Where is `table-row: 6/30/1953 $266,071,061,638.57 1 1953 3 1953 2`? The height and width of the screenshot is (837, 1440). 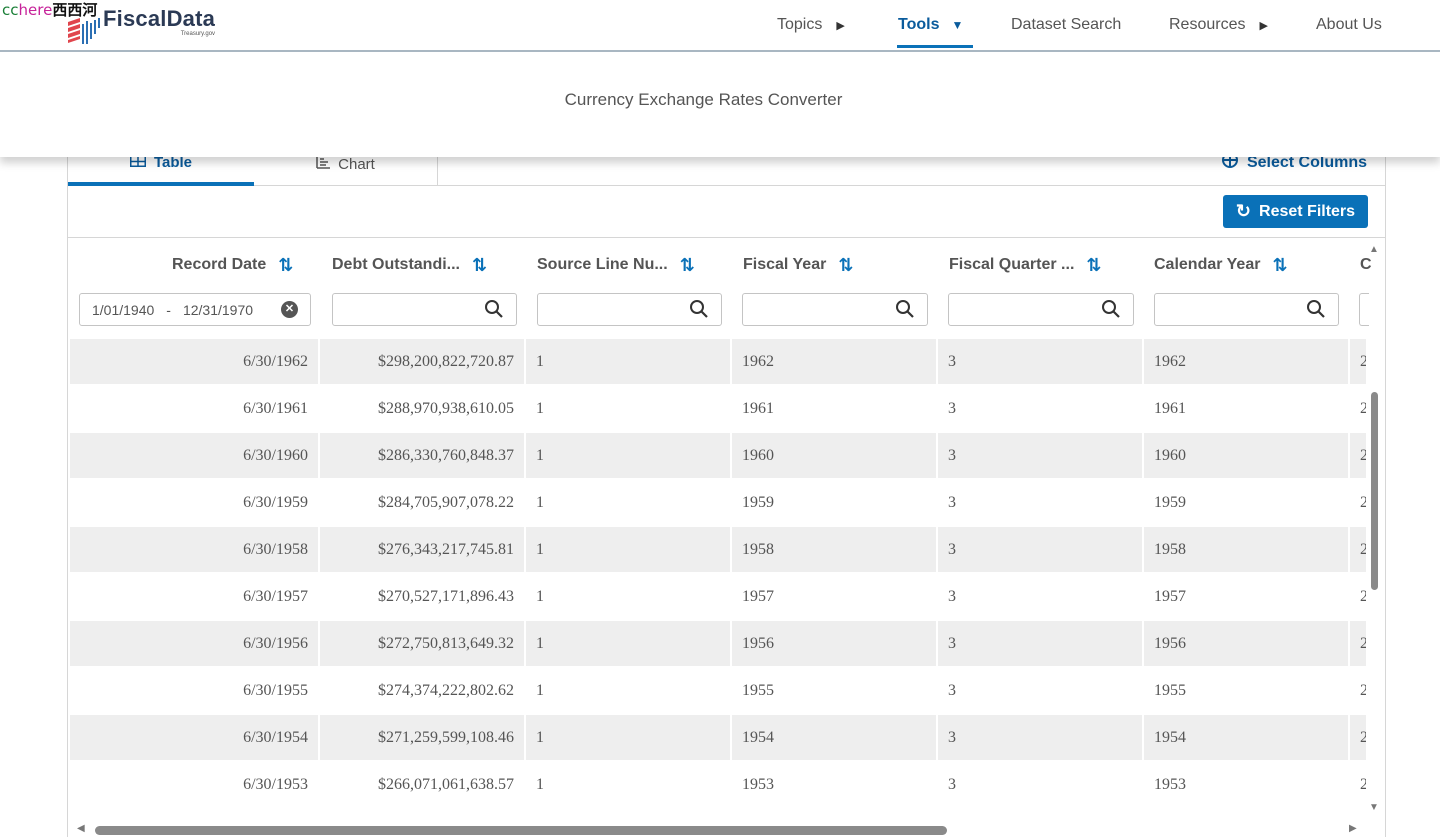
table-row: 6/30/1953 $266,071,061,638.57 1 1953 3 1953 2 is located at coordinates (718, 785).